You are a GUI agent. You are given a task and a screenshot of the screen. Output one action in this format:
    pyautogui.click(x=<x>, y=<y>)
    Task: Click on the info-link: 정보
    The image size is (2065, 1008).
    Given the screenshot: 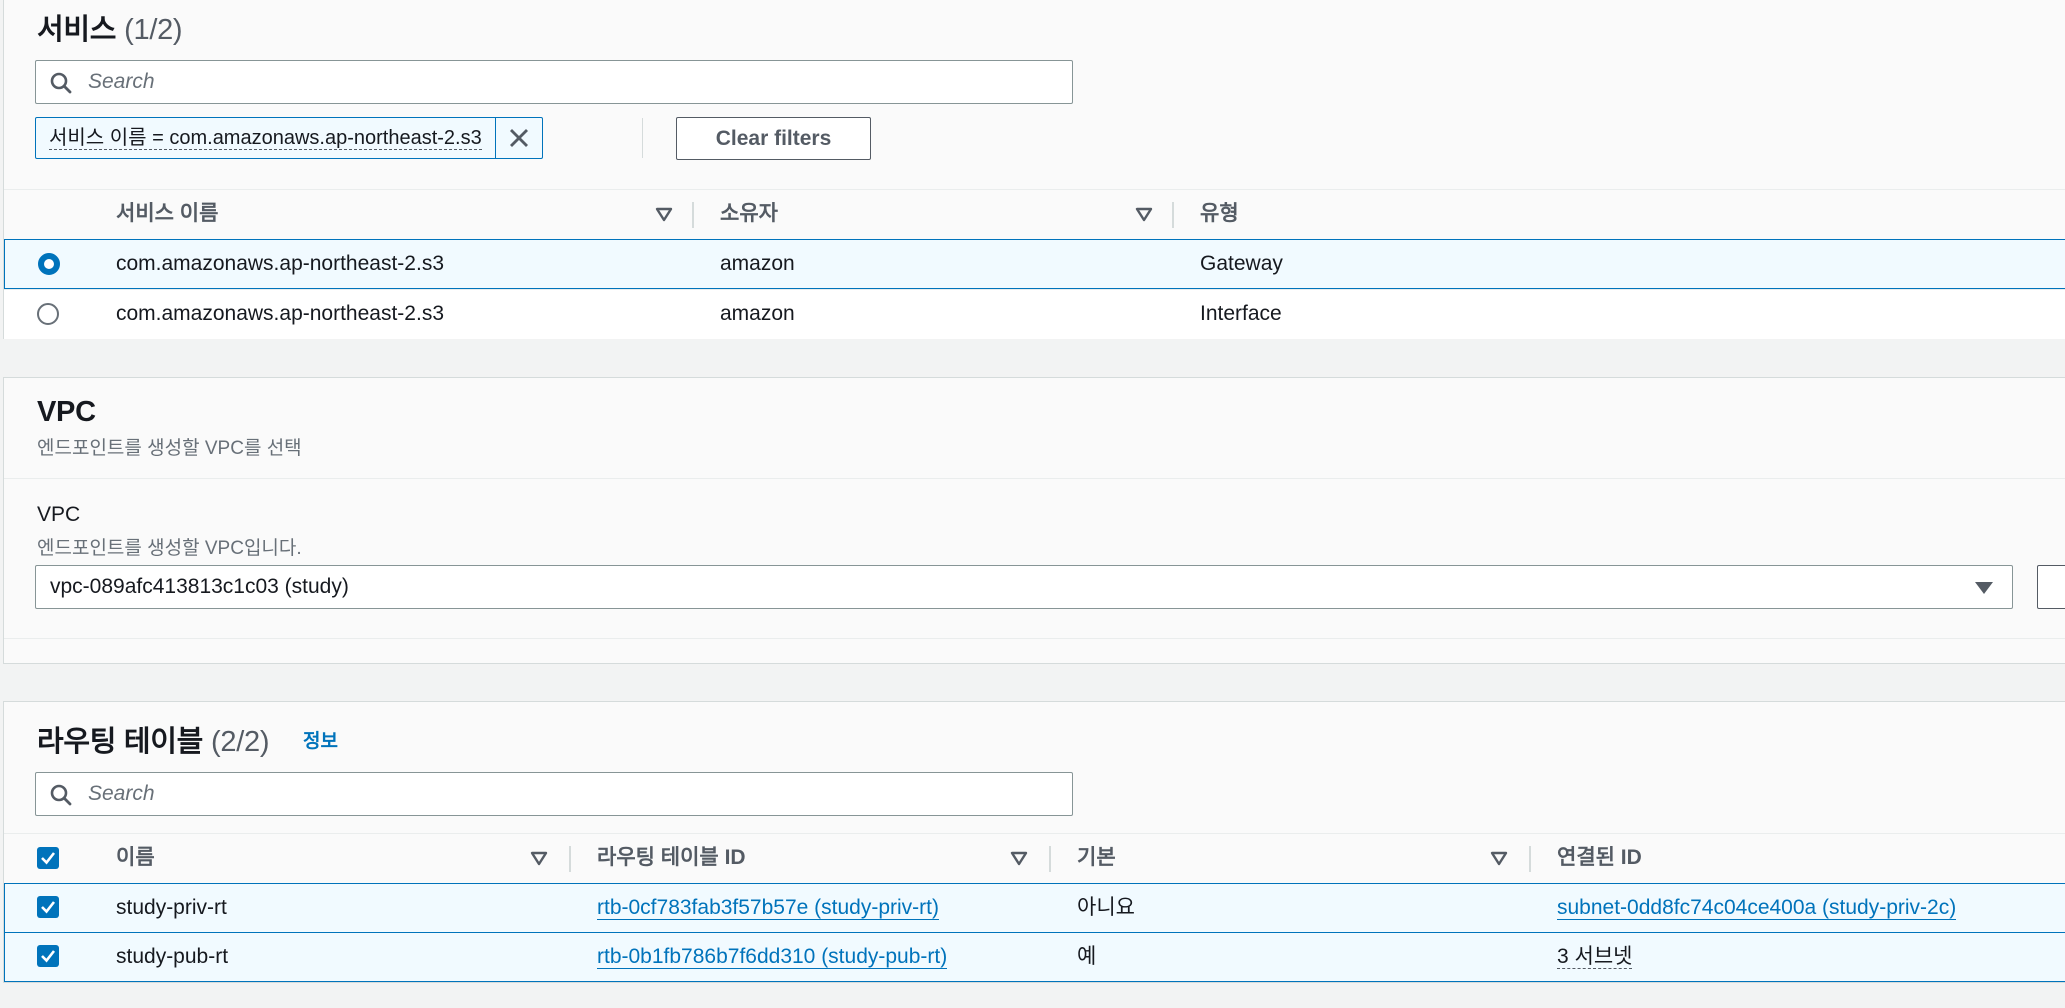 What is the action you would take?
    pyautogui.click(x=320, y=739)
    